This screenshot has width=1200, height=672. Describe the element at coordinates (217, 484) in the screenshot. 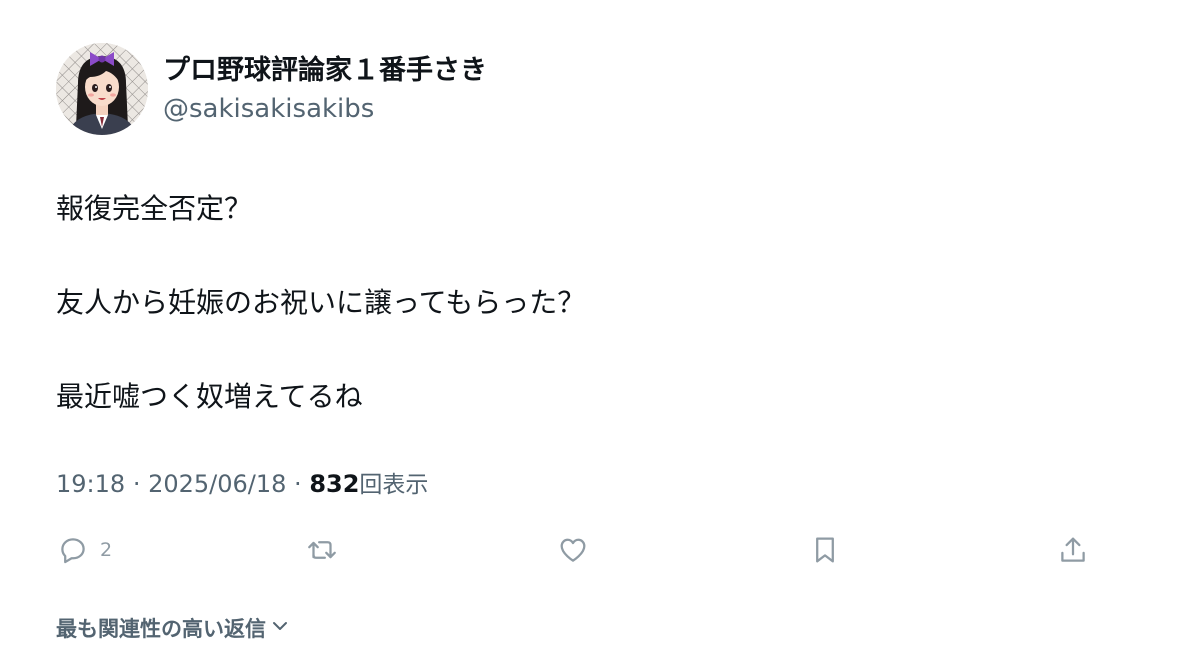

I see `tweet-date: 2025/06/18` at that location.